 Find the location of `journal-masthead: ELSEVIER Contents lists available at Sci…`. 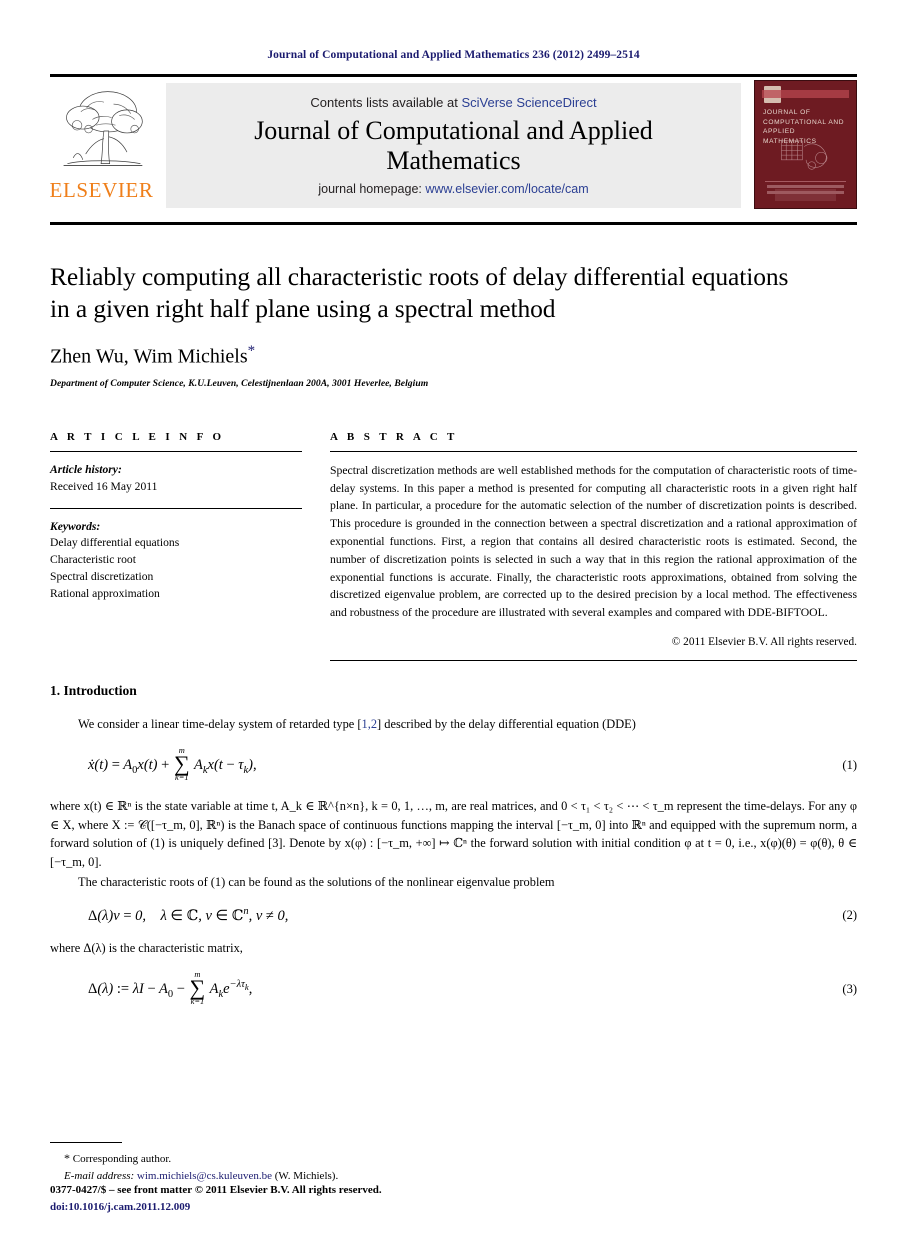

journal-masthead: ELSEVIER Contents lists available at Sci… is located at coordinates (453, 144).